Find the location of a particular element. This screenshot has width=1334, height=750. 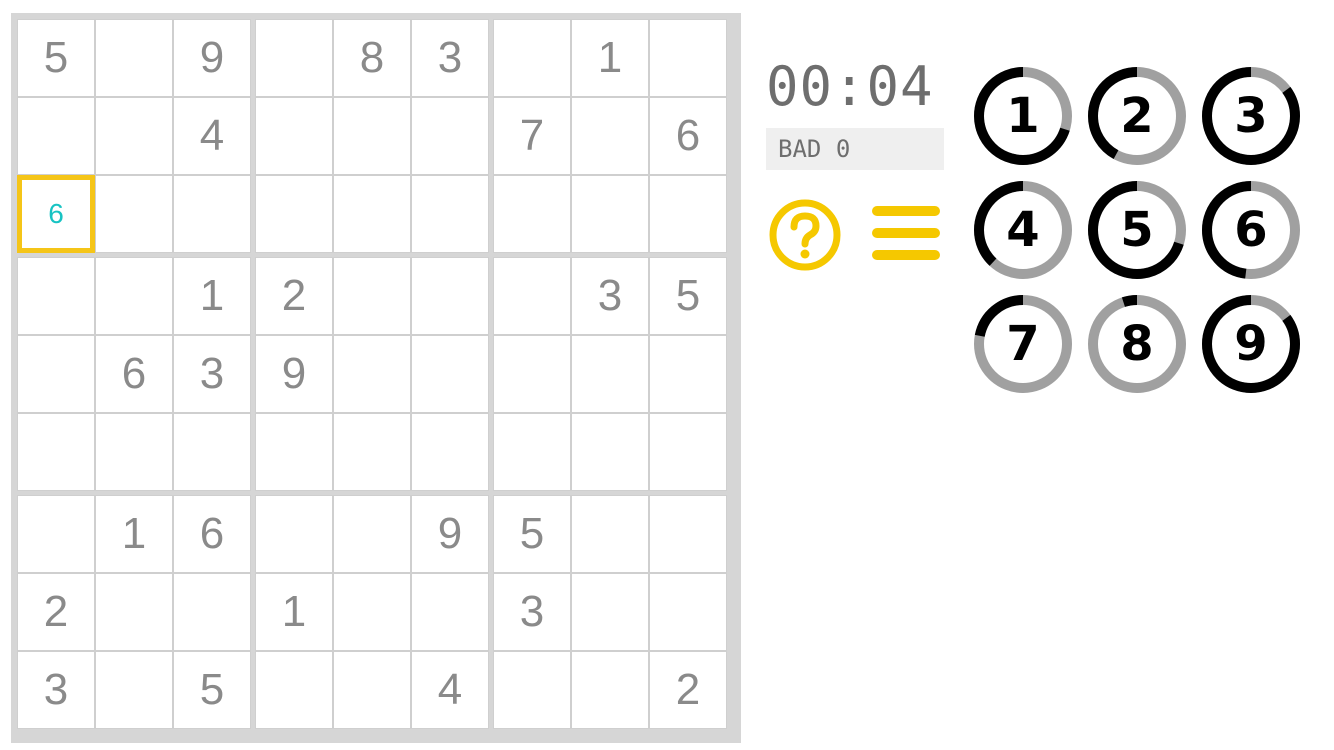

number-button-label: 7 is located at coordinates (1023, 344).